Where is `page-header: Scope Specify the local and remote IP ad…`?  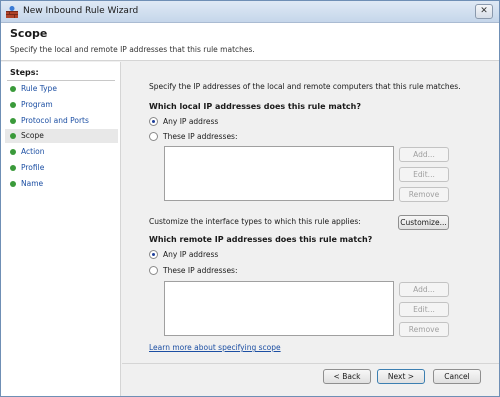 page-header: Scope Specify the local and remote IP ad… is located at coordinates (250, 42).